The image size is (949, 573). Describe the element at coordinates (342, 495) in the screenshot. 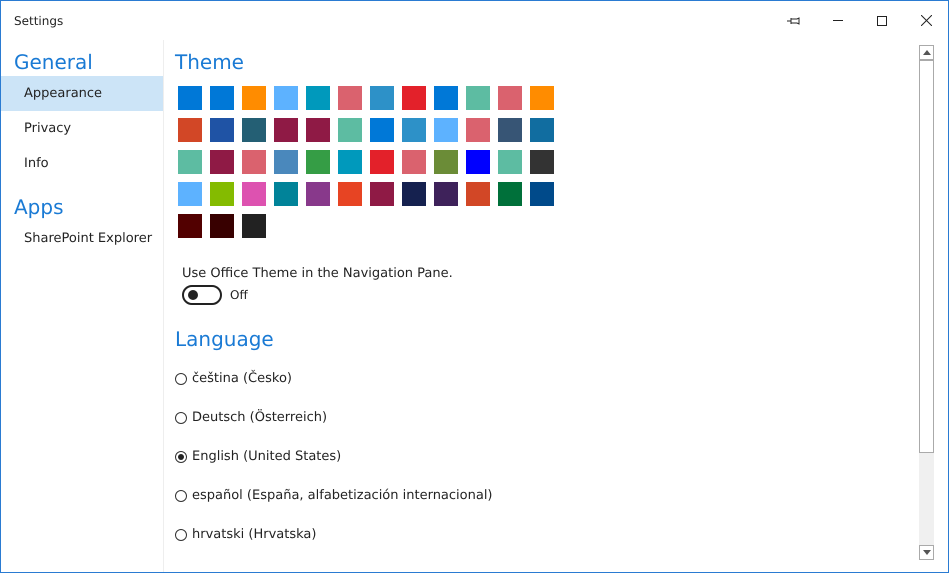

I see `radio-label: español (España, alfabetización internacional)` at that location.